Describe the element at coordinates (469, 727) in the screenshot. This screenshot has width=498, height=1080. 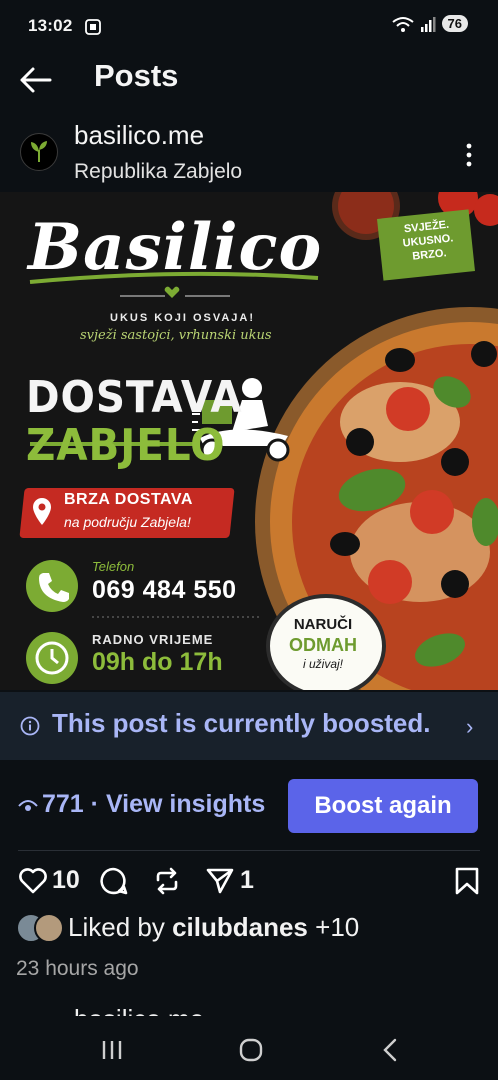
I see `chevron-right-icon: ›` at that location.